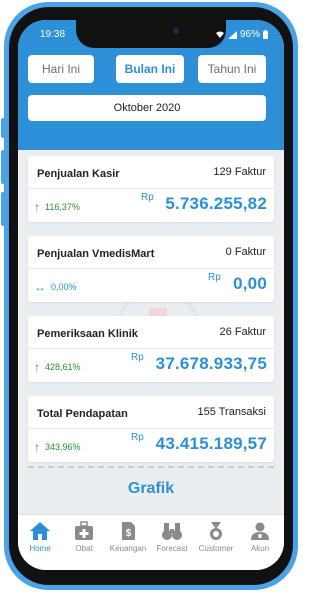 The width and height of the screenshot is (320, 592). What do you see at coordinates (245, 252) in the screenshot?
I see `card-count: 0 Faktur` at bounding box center [245, 252].